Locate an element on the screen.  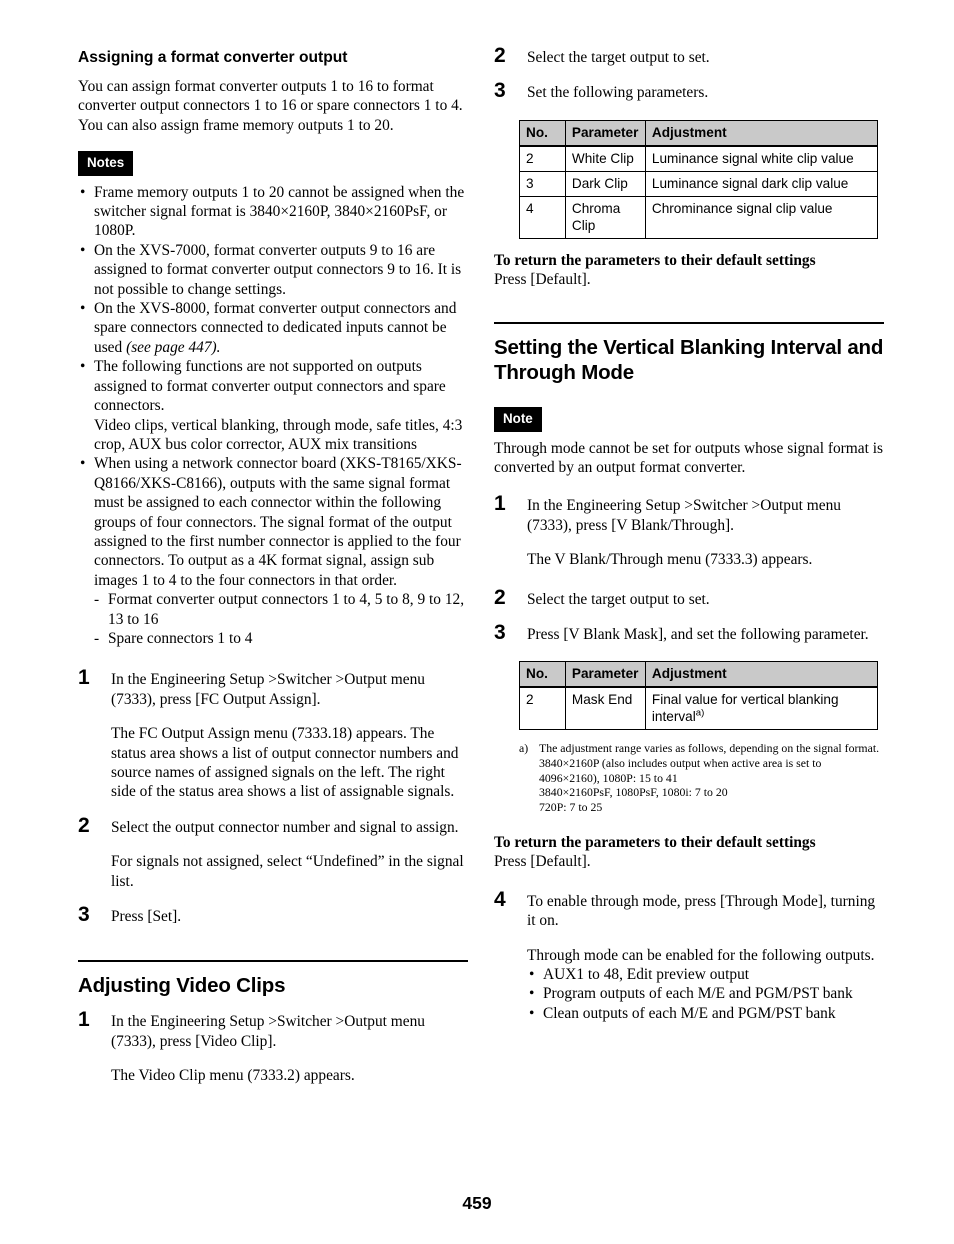
step-text: Press [Set]. is located at coordinates (146, 917).